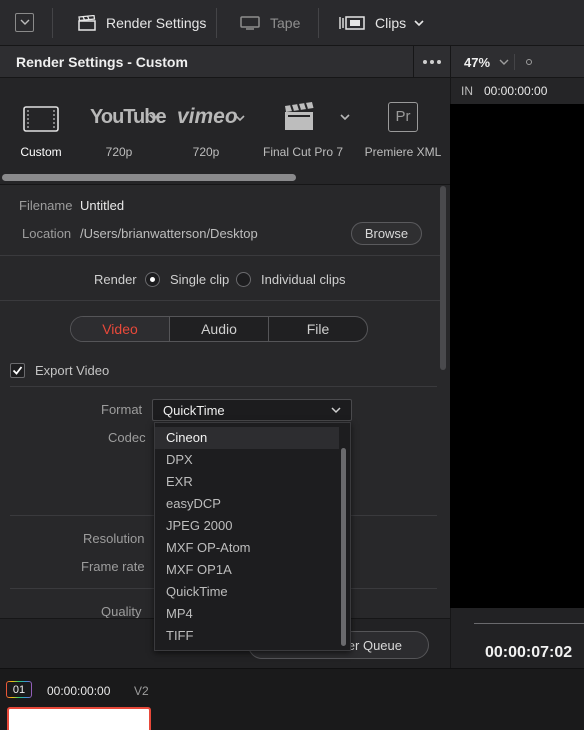 This screenshot has width=584, height=730. What do you see at coordinates (391, 23) in the screenshot?
I see `clips-label: Clips` at bounding box center [391, 23].